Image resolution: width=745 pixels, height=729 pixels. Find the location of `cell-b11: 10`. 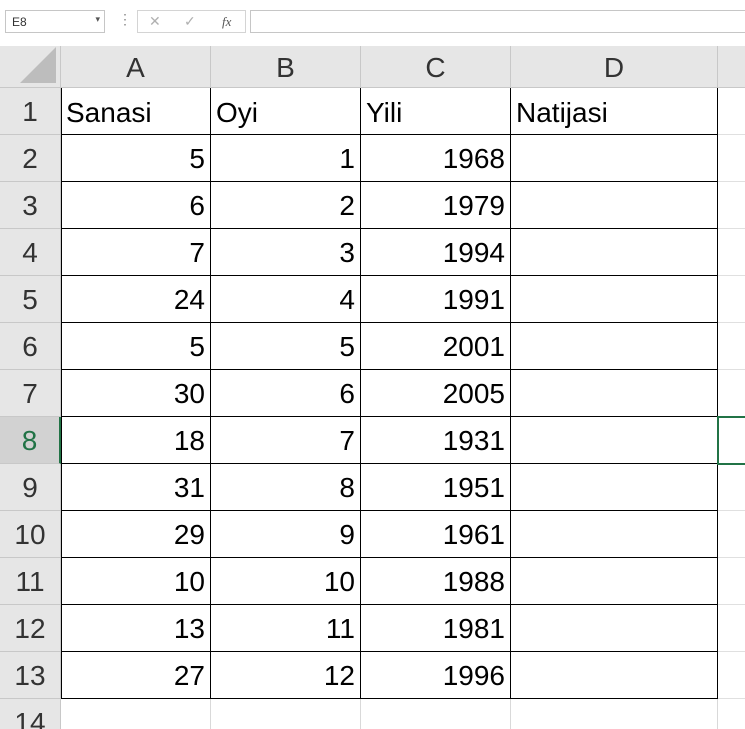

cell-b11: 10 is located at coordinates (286, 581).